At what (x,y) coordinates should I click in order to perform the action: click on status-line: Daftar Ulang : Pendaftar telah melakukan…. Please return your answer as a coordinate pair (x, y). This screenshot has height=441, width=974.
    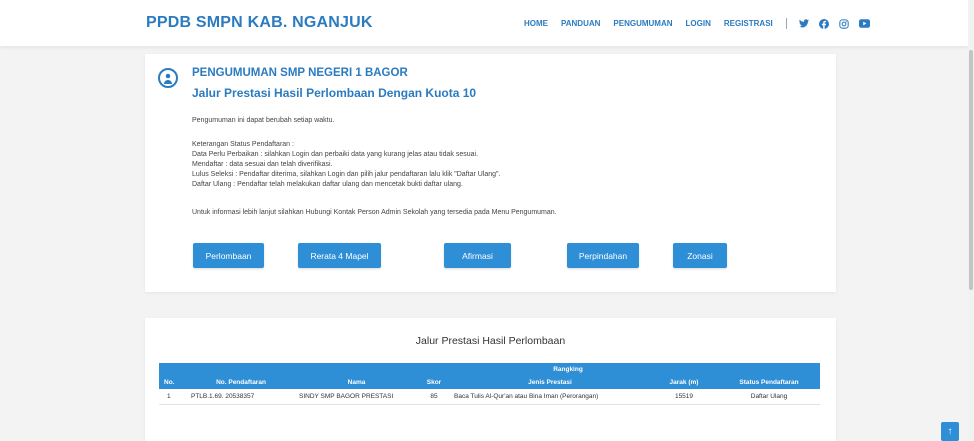
    Looking at the image, I should click on (327, 184).